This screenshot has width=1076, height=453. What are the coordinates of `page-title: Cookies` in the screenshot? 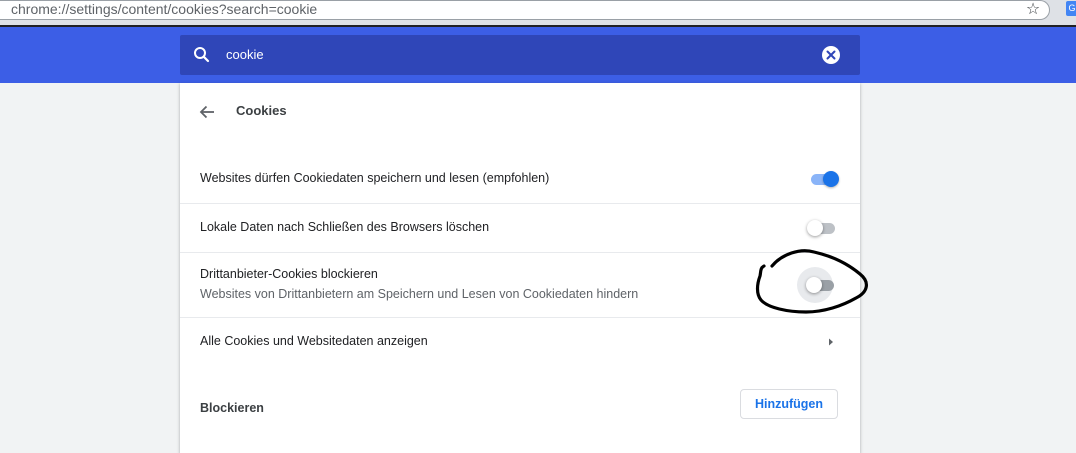 It's located at (261, 110).